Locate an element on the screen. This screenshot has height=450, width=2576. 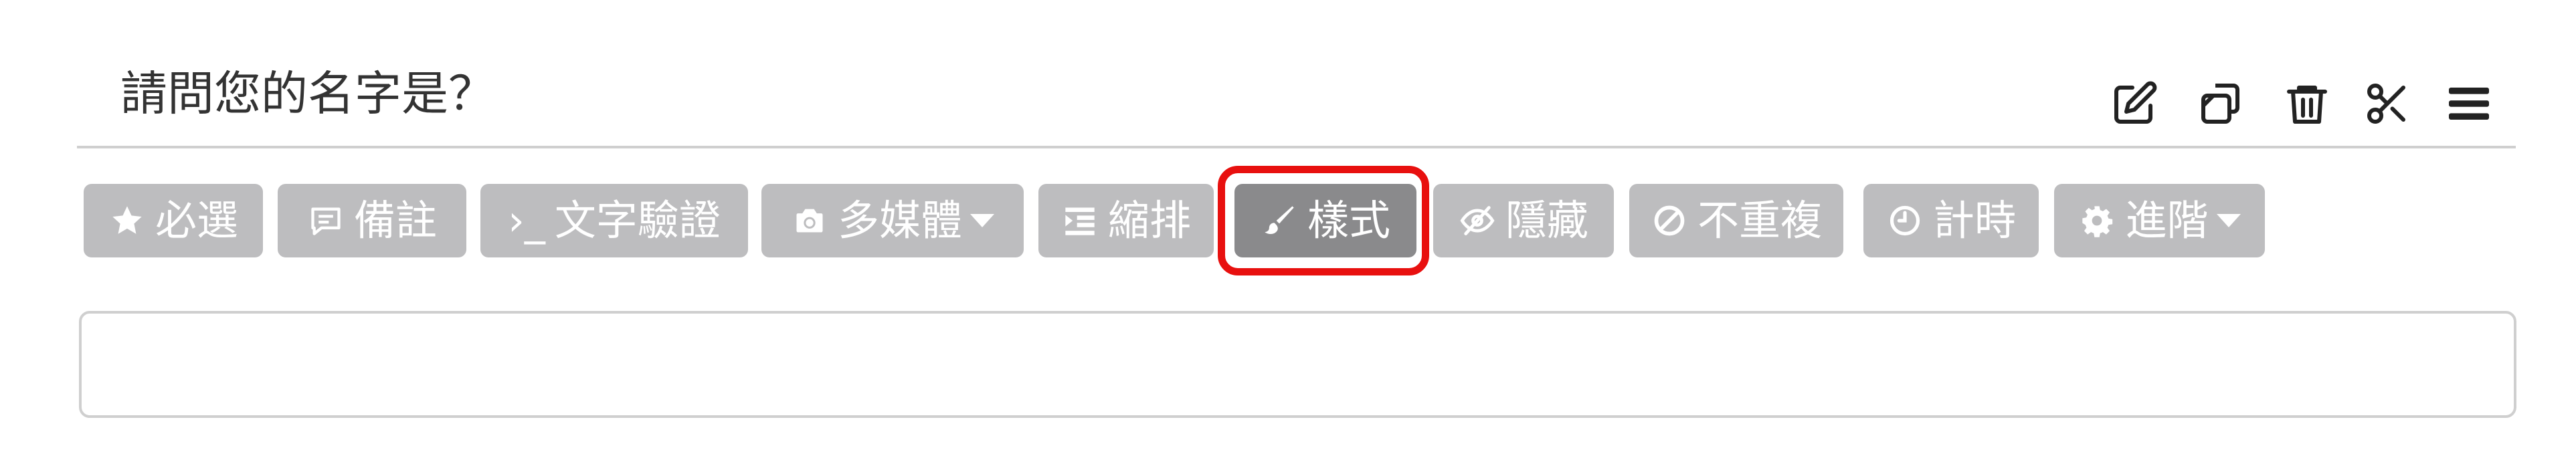
style-button: 樣式 is located at coordinates (1325, 220).